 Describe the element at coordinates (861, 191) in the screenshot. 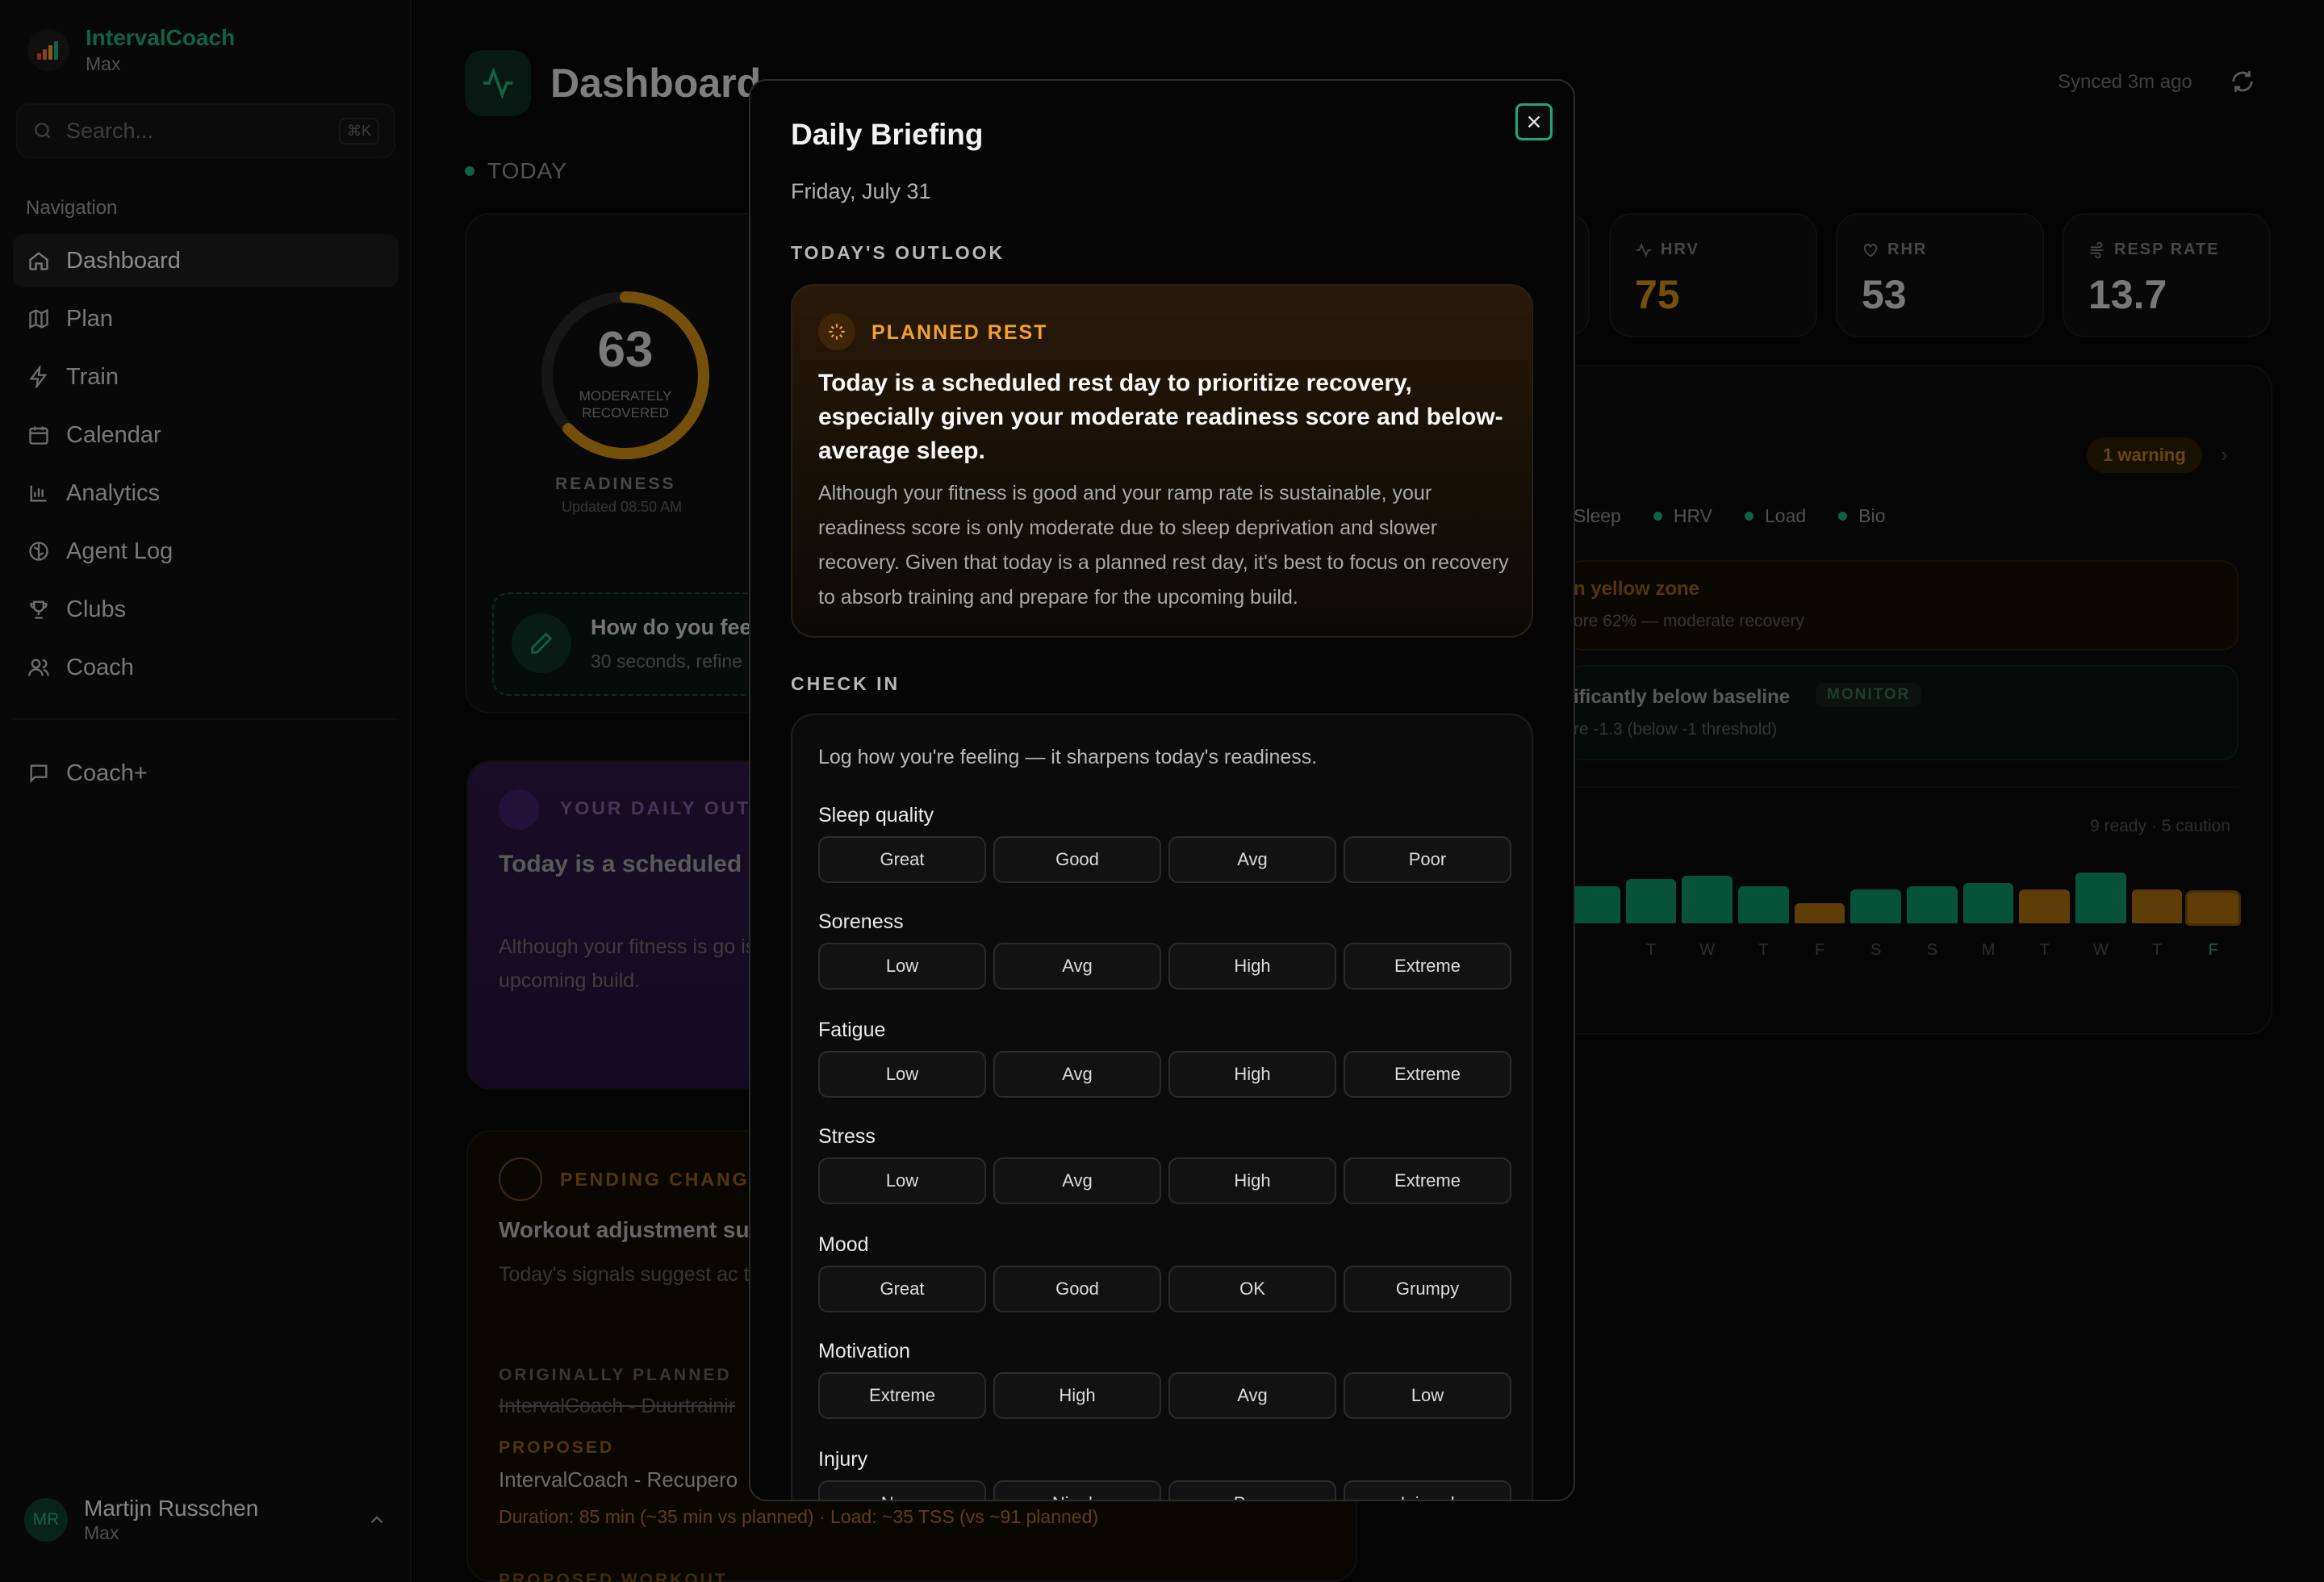

I see `modal-date: Friday, July 31` at that location.